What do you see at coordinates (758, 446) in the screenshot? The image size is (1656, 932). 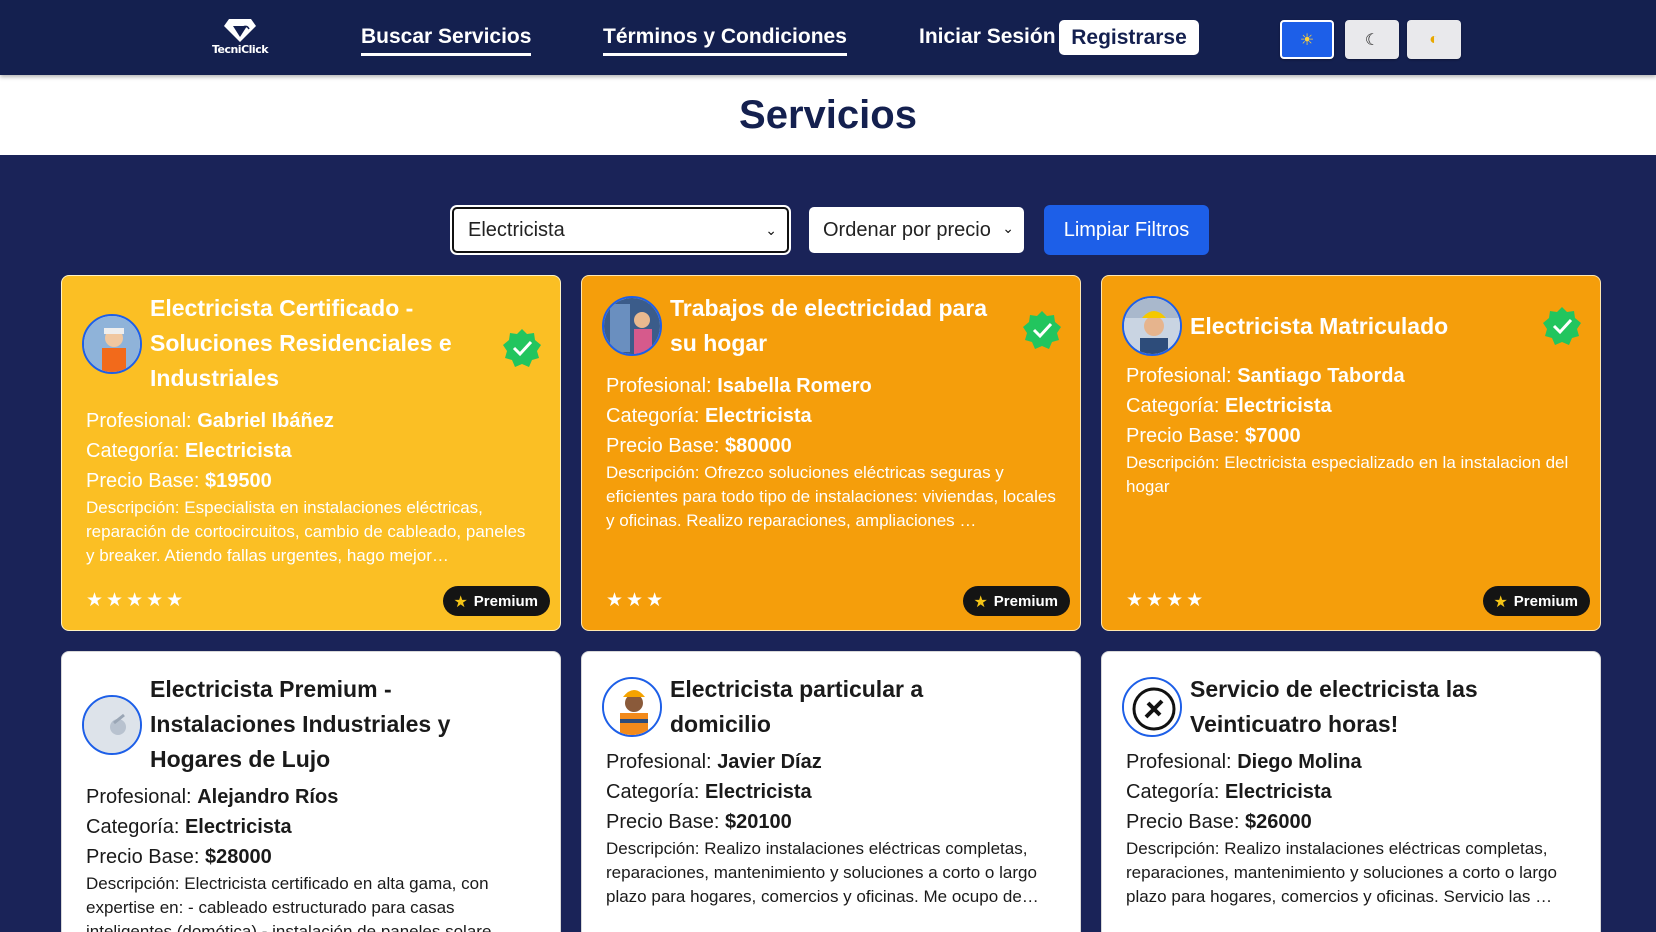 I see `price-value: $80000` at bounding box center [758, 446].